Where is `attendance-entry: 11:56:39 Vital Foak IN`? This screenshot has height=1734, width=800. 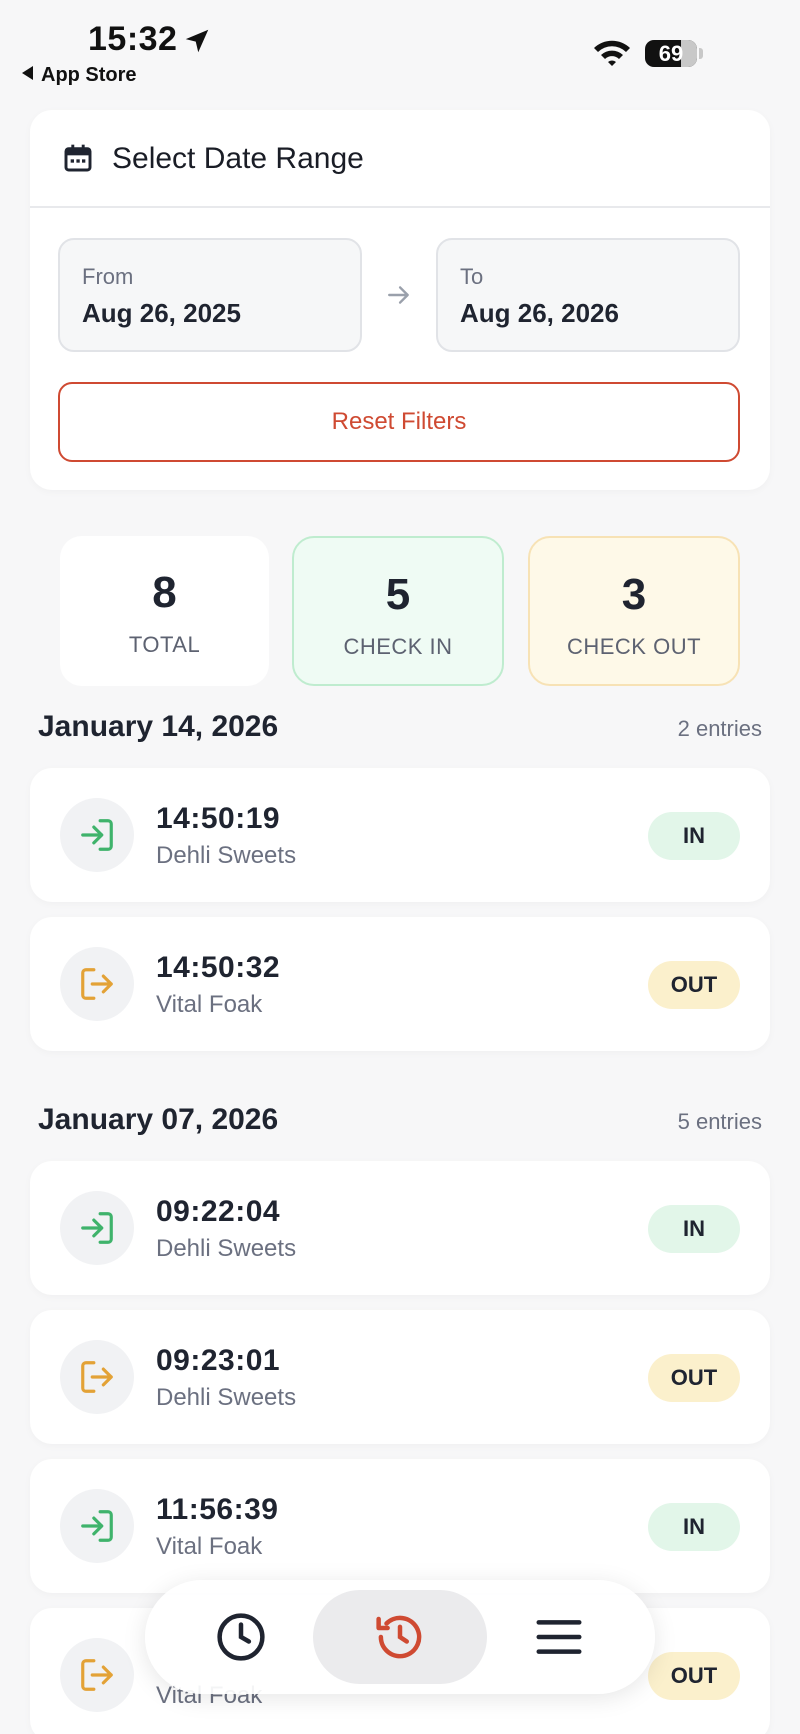
attendance-entry: 11:56:39 Vital Foak IN is located at coordinates (400, 1526).